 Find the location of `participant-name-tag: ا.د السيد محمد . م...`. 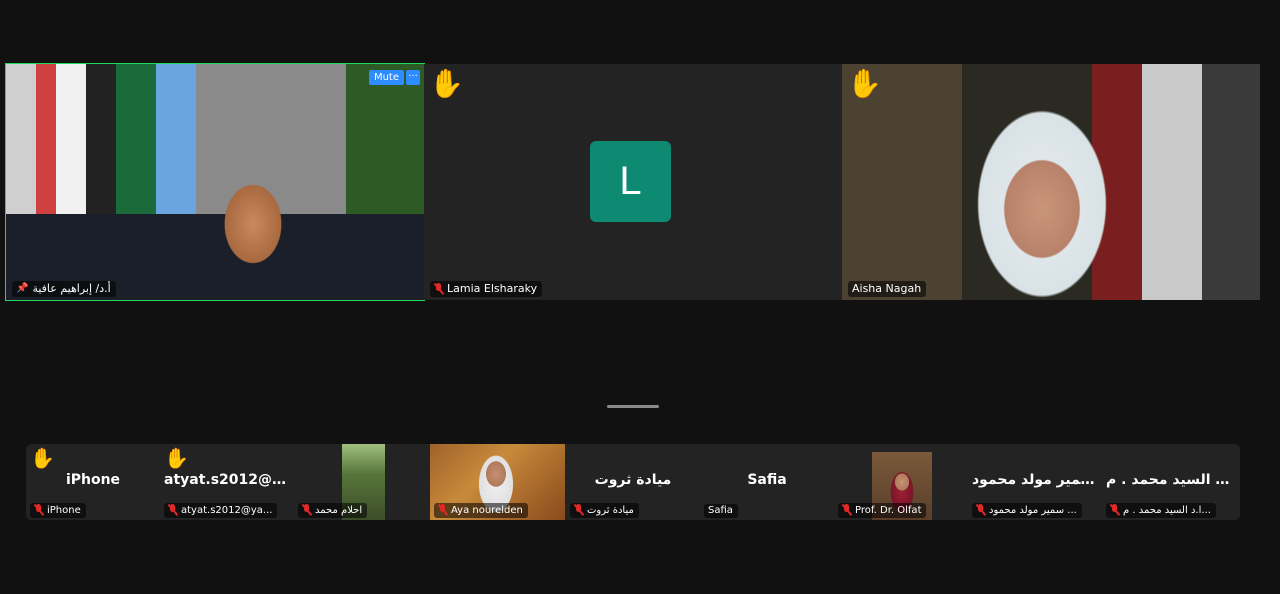

participant-name-tag: ا.د السيد محمد . م... is located at coordinates (1161, 510).